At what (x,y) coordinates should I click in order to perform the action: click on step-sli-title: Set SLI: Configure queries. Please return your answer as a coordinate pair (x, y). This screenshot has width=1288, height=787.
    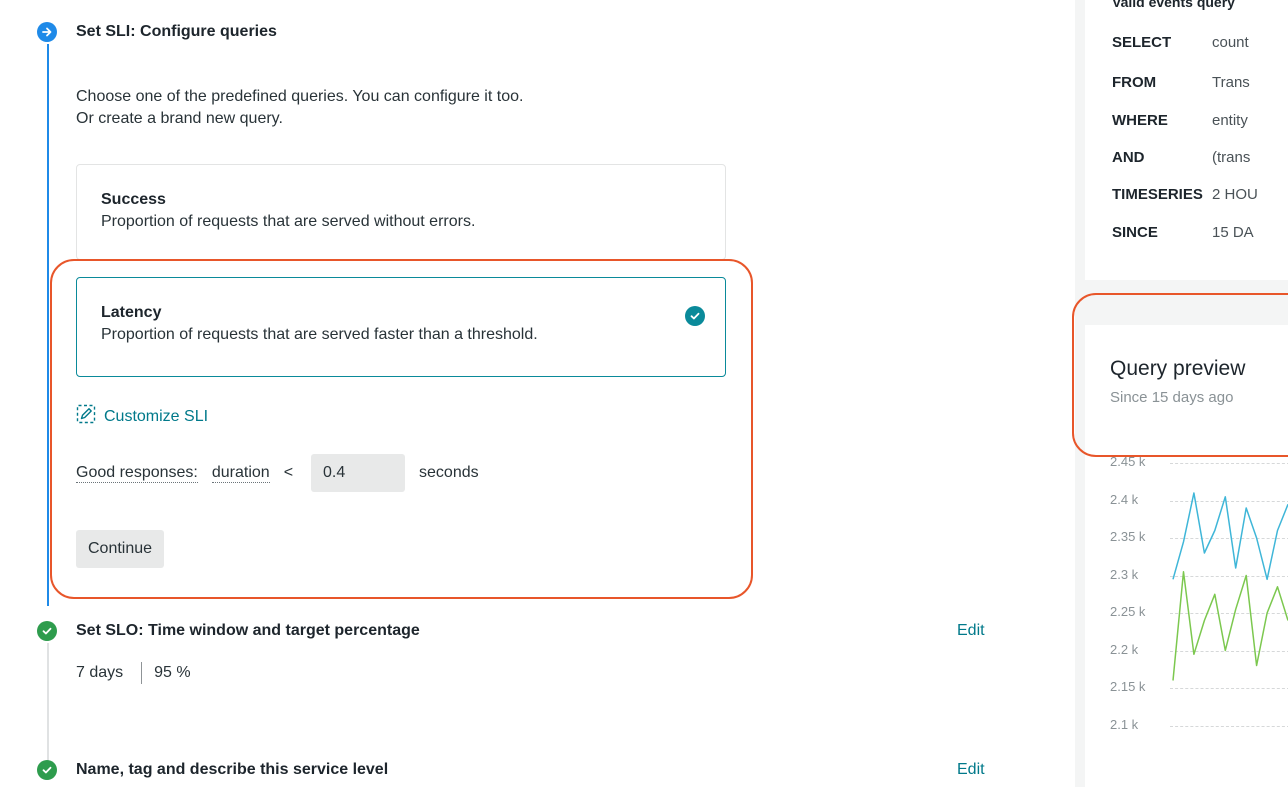
    Looking at the image, I should click on (176, 31).